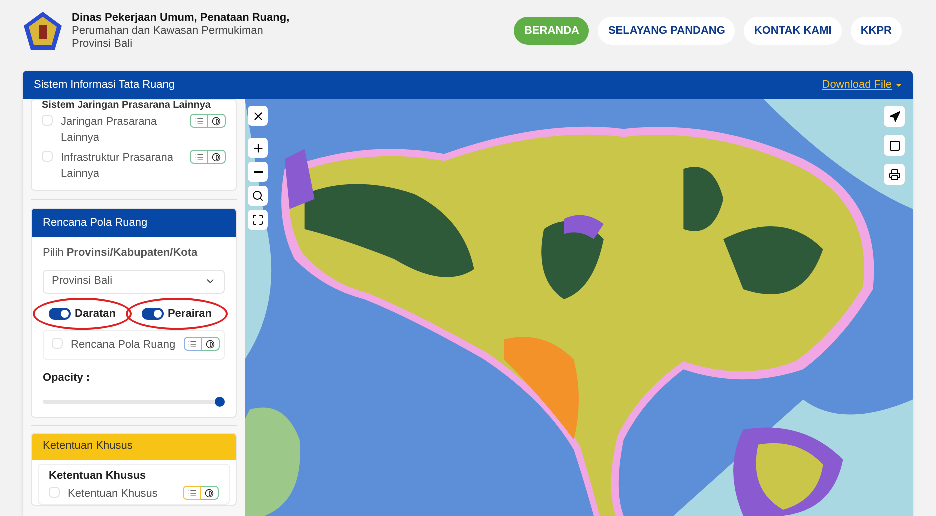  What do you see at coordinates (95, 223) in the screenshot?
I see `section-title: Rencana Pola Ruang` at bounding box center [95, 223].